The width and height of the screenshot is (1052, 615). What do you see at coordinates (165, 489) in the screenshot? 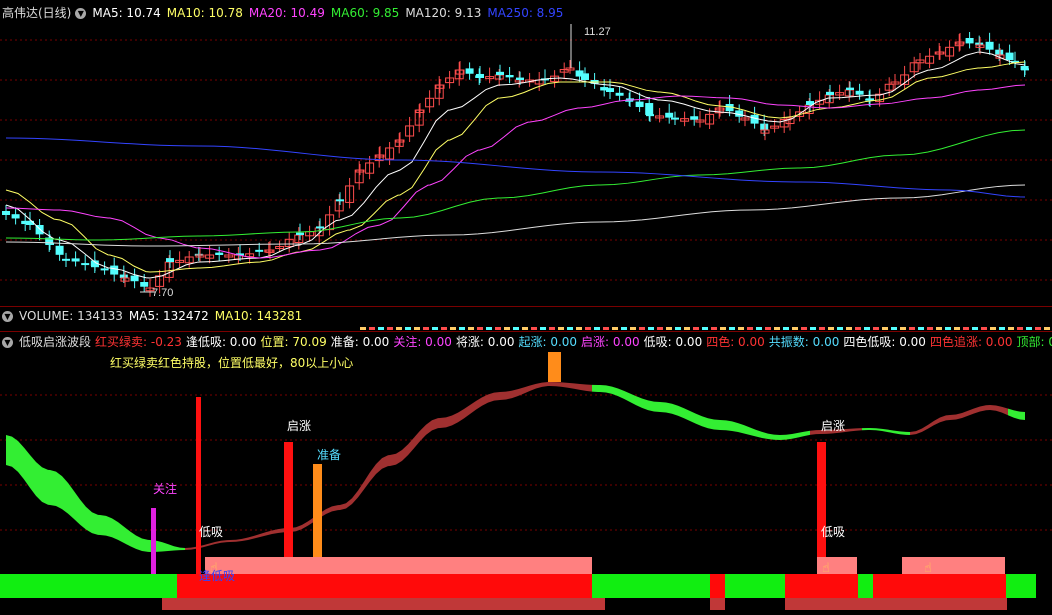
I see `marker-guanzhu: 关注` at bounding box center [165, 489].